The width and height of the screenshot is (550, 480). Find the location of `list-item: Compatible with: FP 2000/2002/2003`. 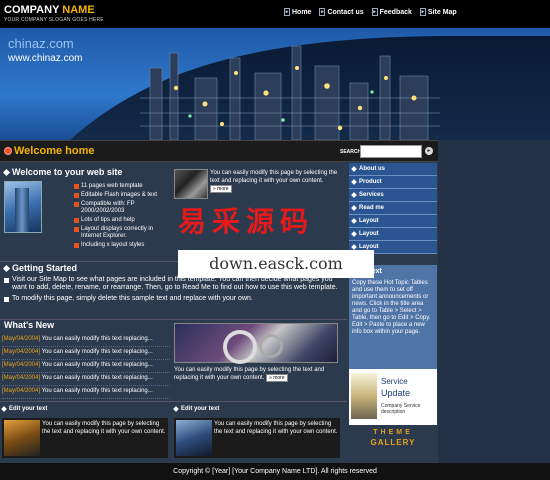

list-item: Compatible with: FP 2000/2002/2003 is located at coordinates (124, 208).